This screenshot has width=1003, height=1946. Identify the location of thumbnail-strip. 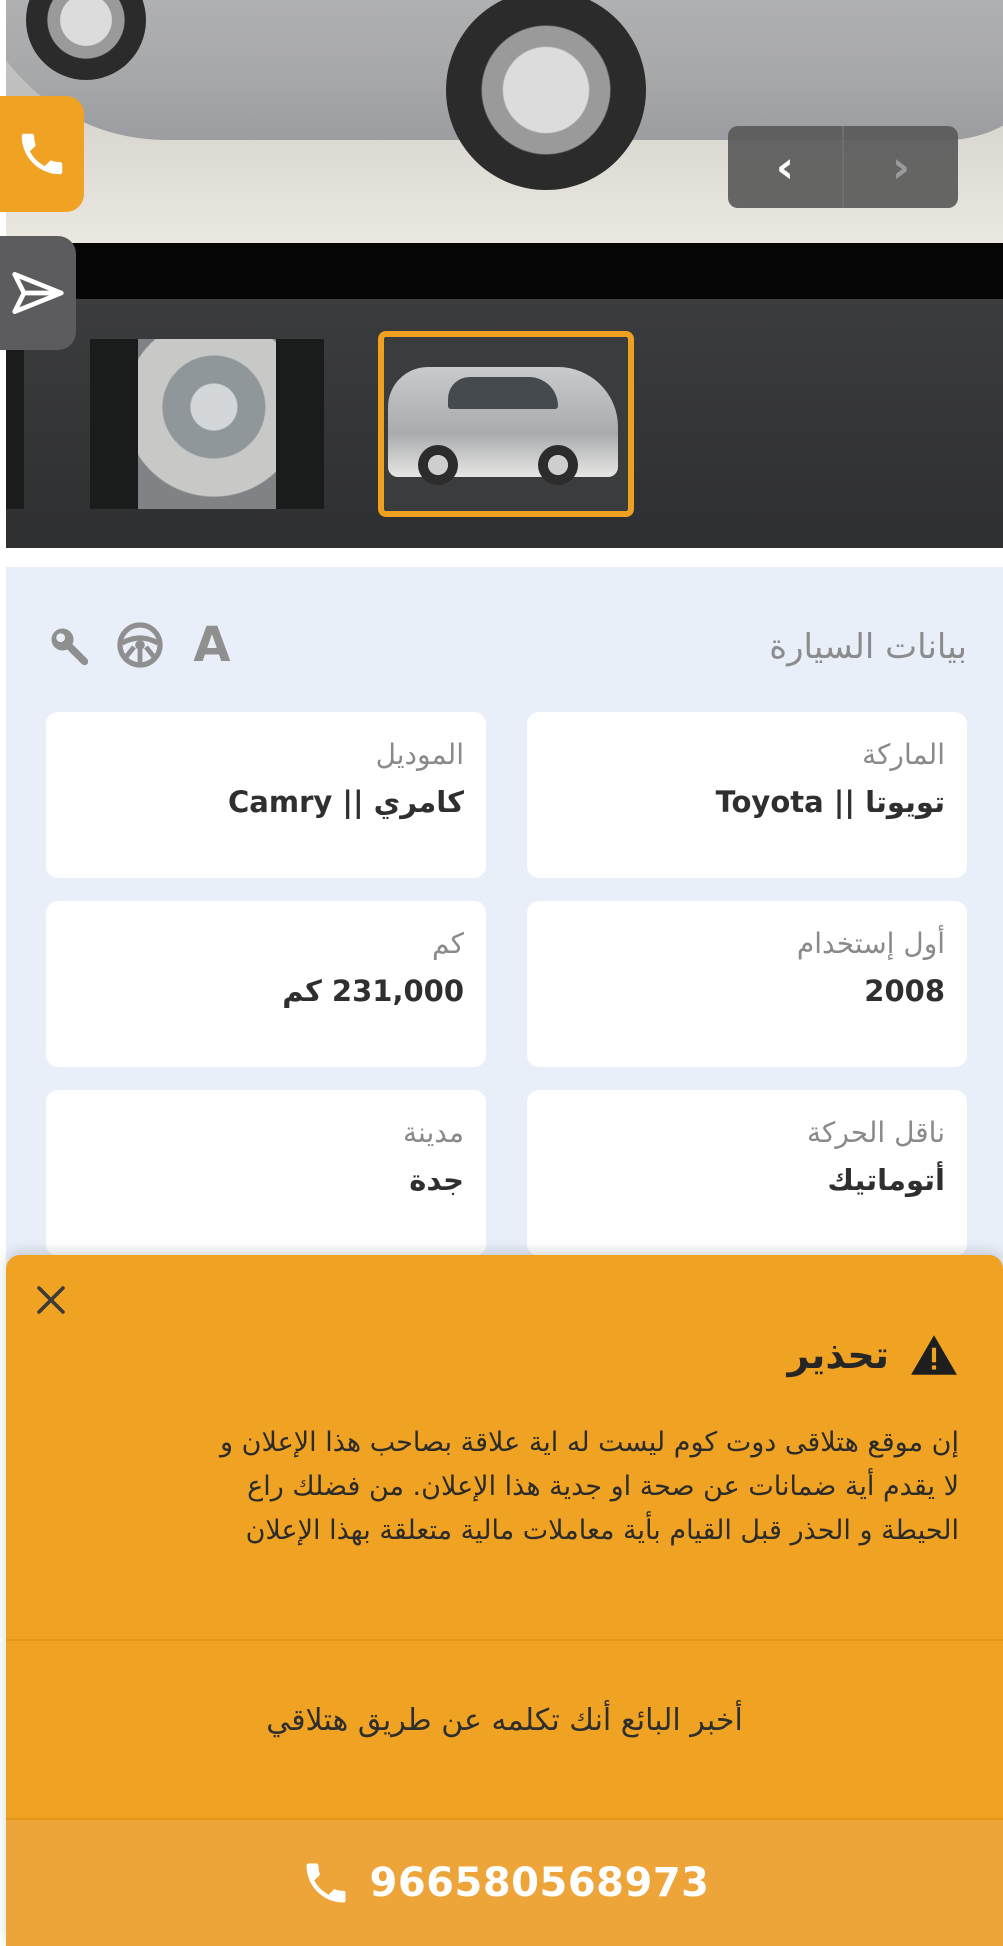
(504, 423).